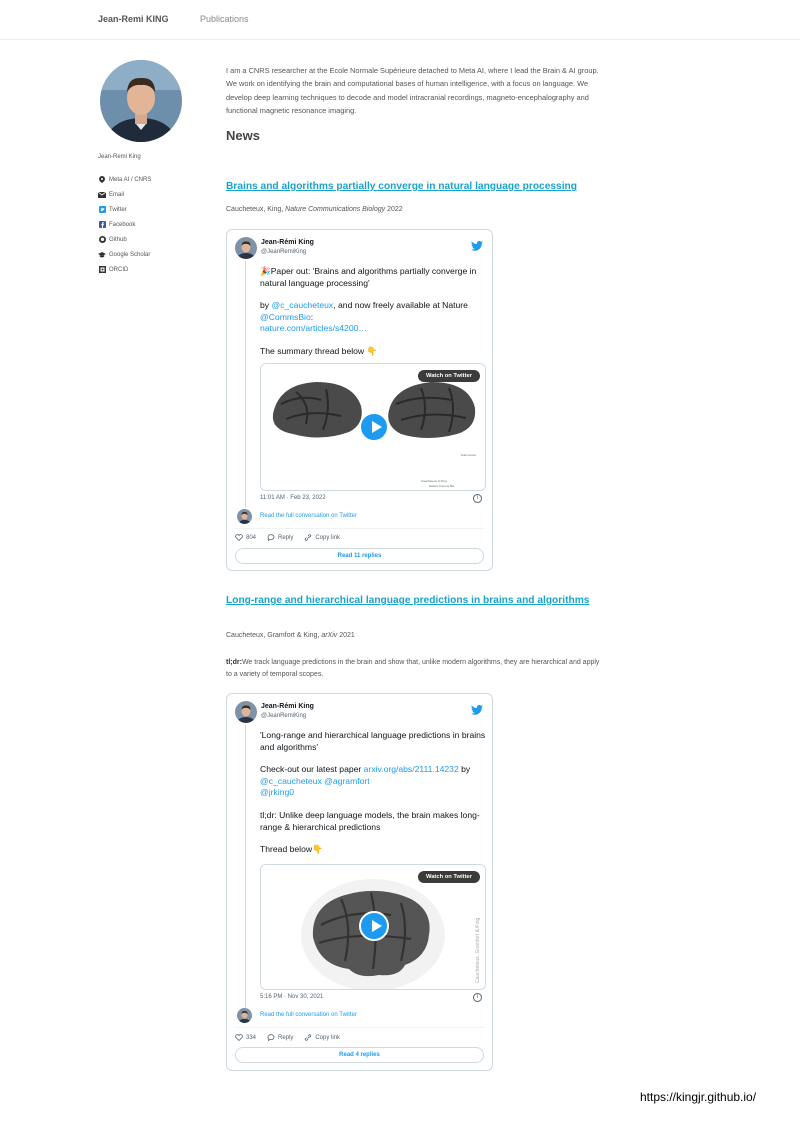 The width and height of the screenshot is (800, 1130). I want to click on tweet-text-span: Check-out our latest paper, so click(312, 769).